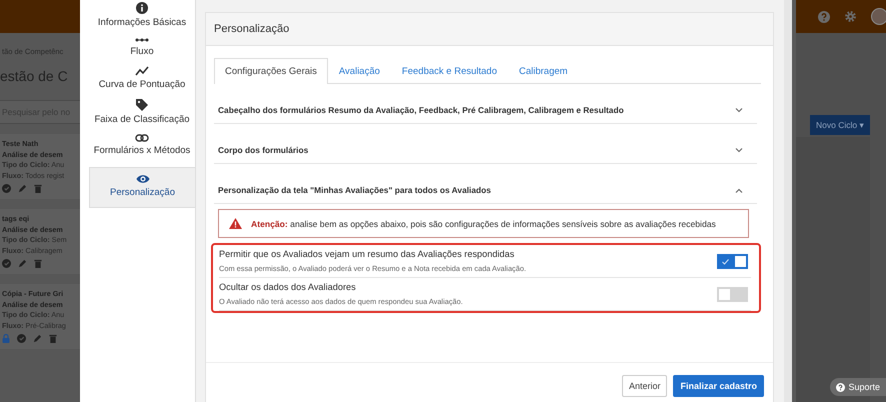  I want to click on eye-icon, so click(143, 179).